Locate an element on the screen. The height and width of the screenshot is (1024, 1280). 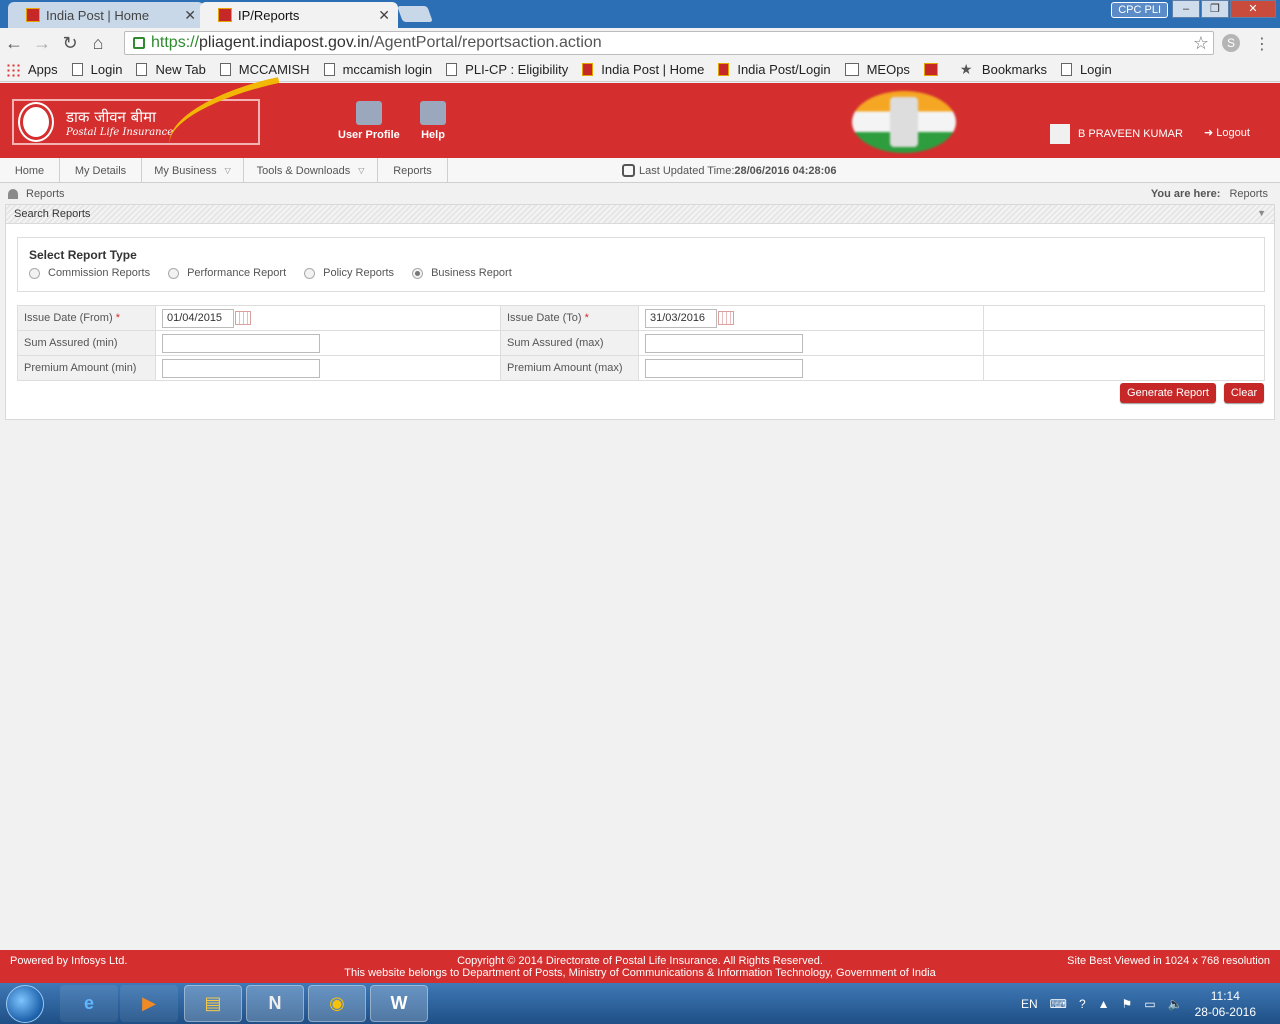
bookmark-label: India Post/Login is located at coordinates (784, 69).